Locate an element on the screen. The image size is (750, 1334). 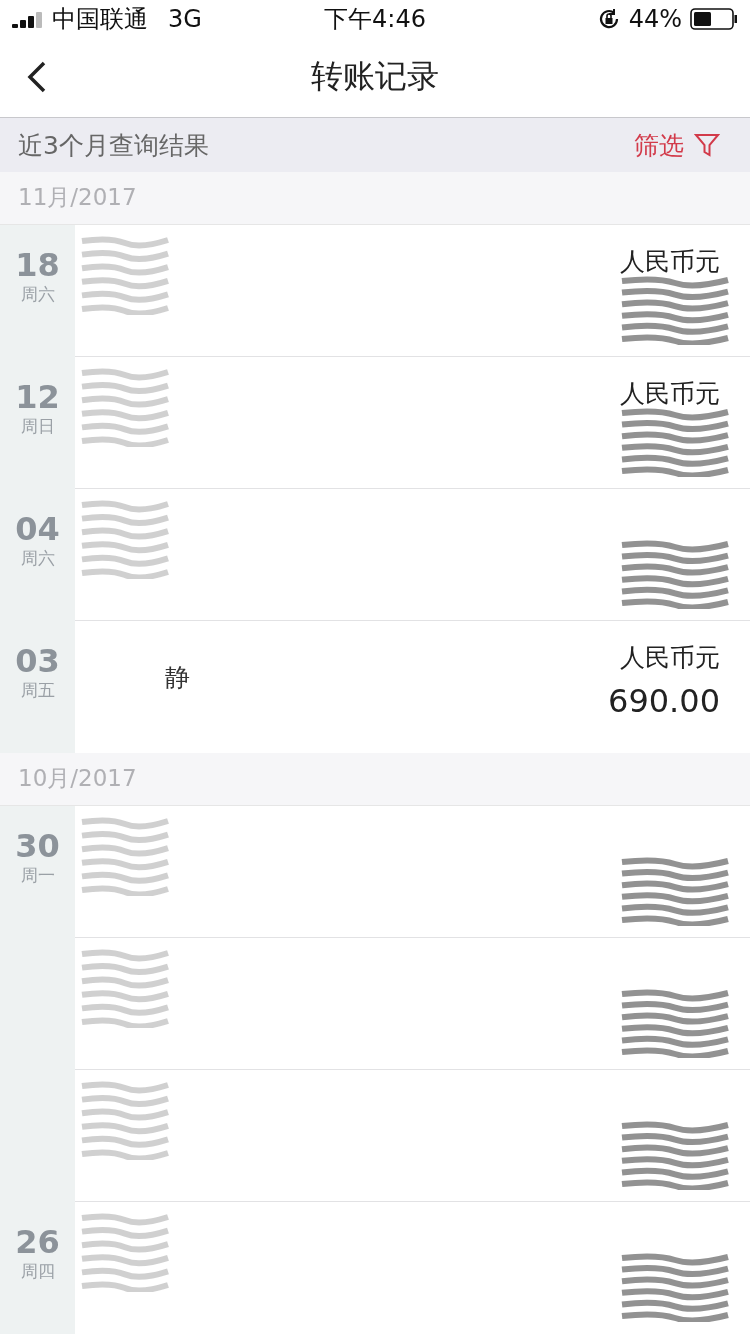
page-title: 转账记录 is located at coordinates (375, 77).